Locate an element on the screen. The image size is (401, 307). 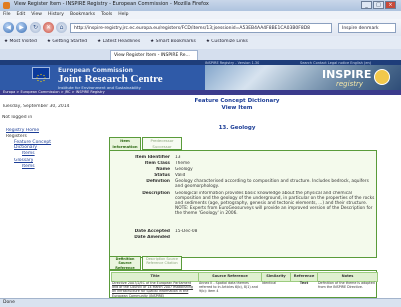
back-icon: ◀ is located at coordinates (8, 27).